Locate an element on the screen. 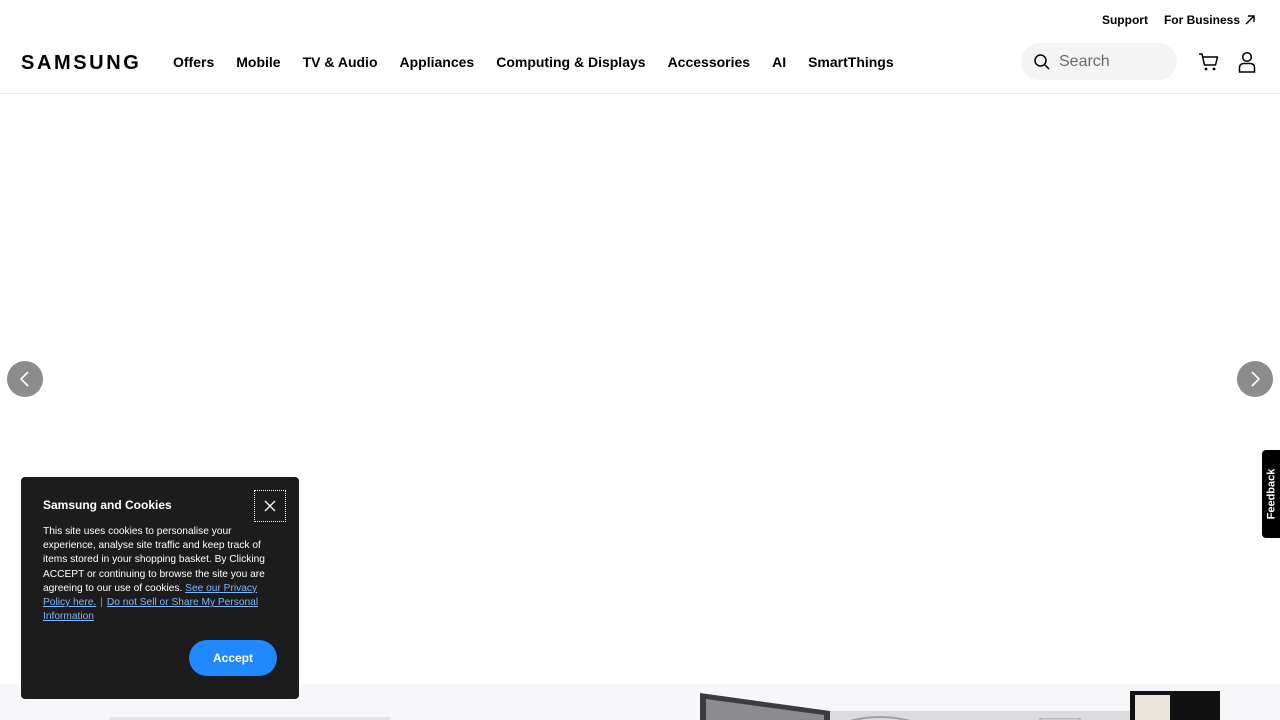 This screenshot has height=720, width=1280. accept-cookies-button: Accept is located at coordinates (233, 658).